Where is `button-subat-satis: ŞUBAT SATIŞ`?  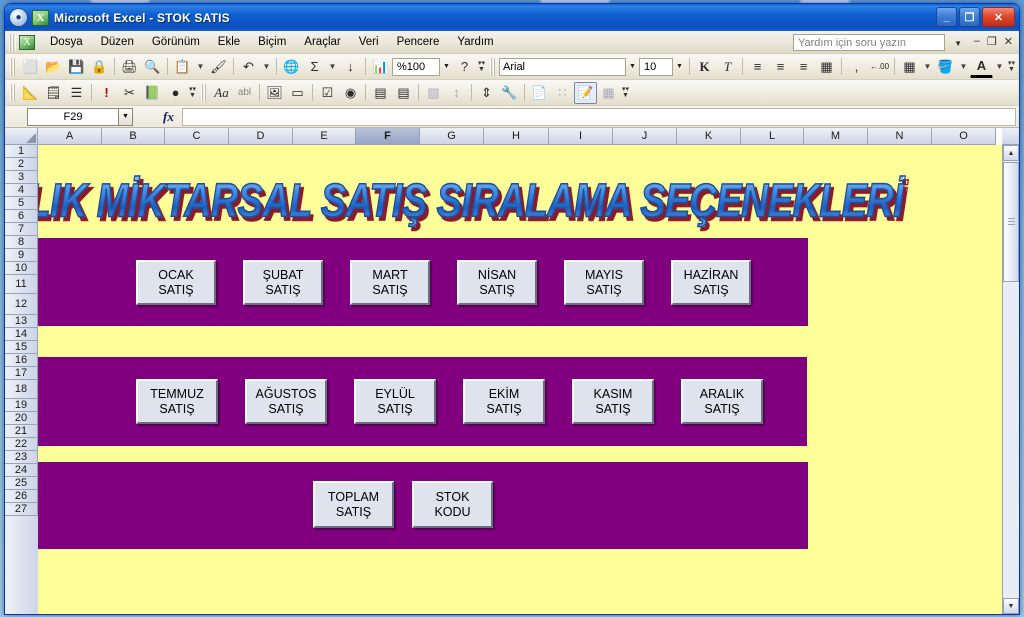
button-subat-satis: ŞUBAT SATIŞ is located at coordinates (283, 282).